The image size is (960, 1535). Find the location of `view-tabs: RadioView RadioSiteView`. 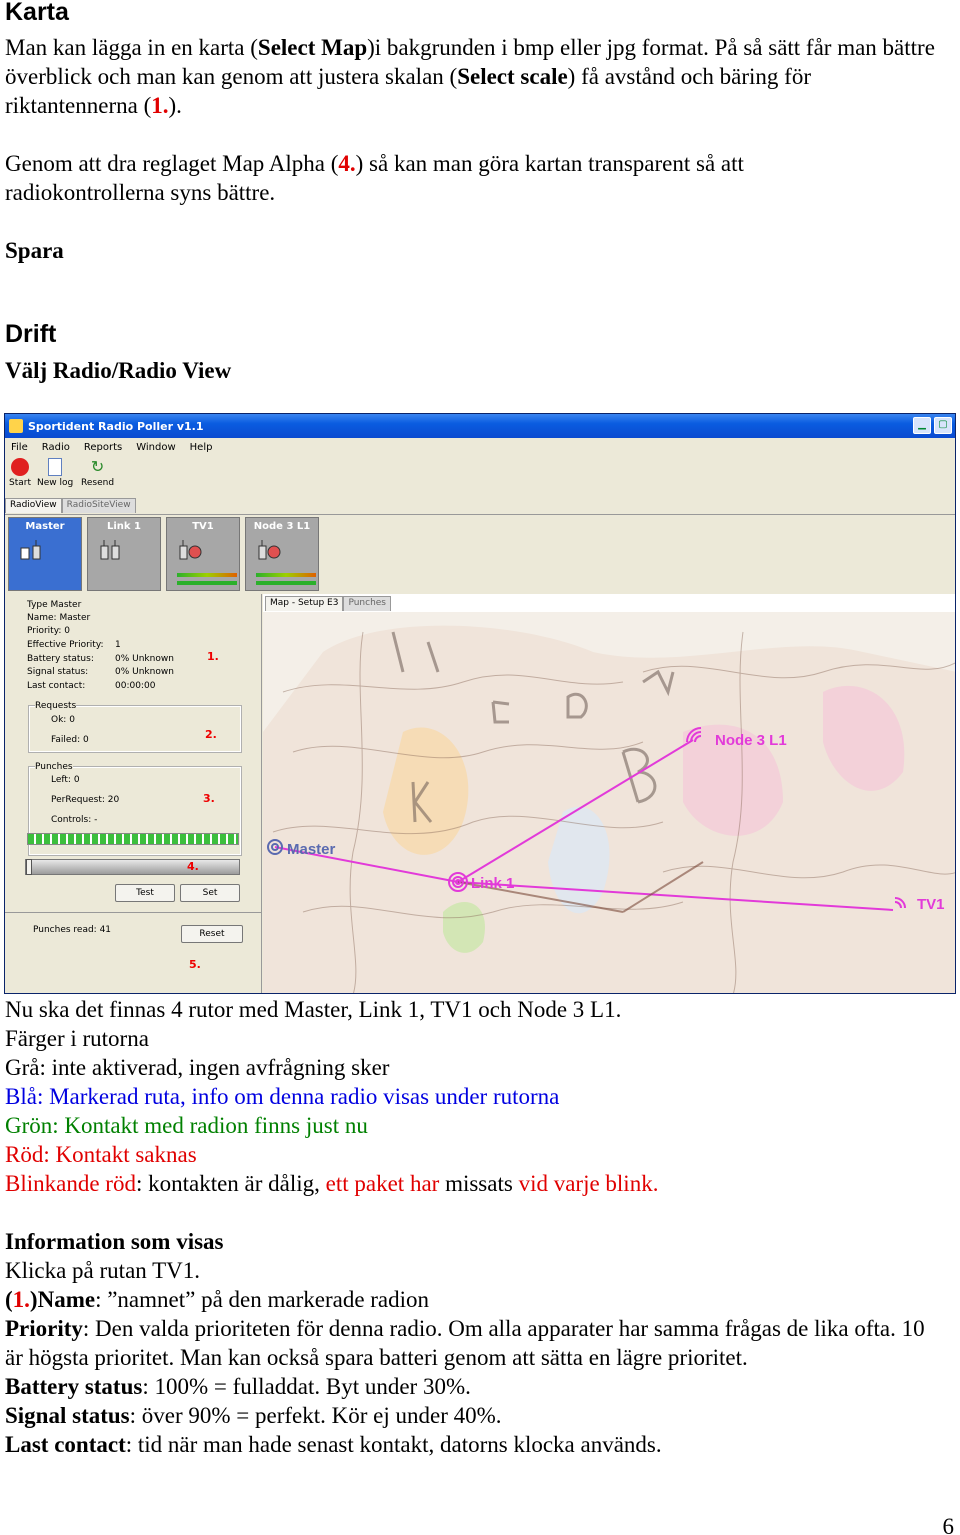

view-tabs: RadioView RadioSiteView is located at coordinates (70, 505).